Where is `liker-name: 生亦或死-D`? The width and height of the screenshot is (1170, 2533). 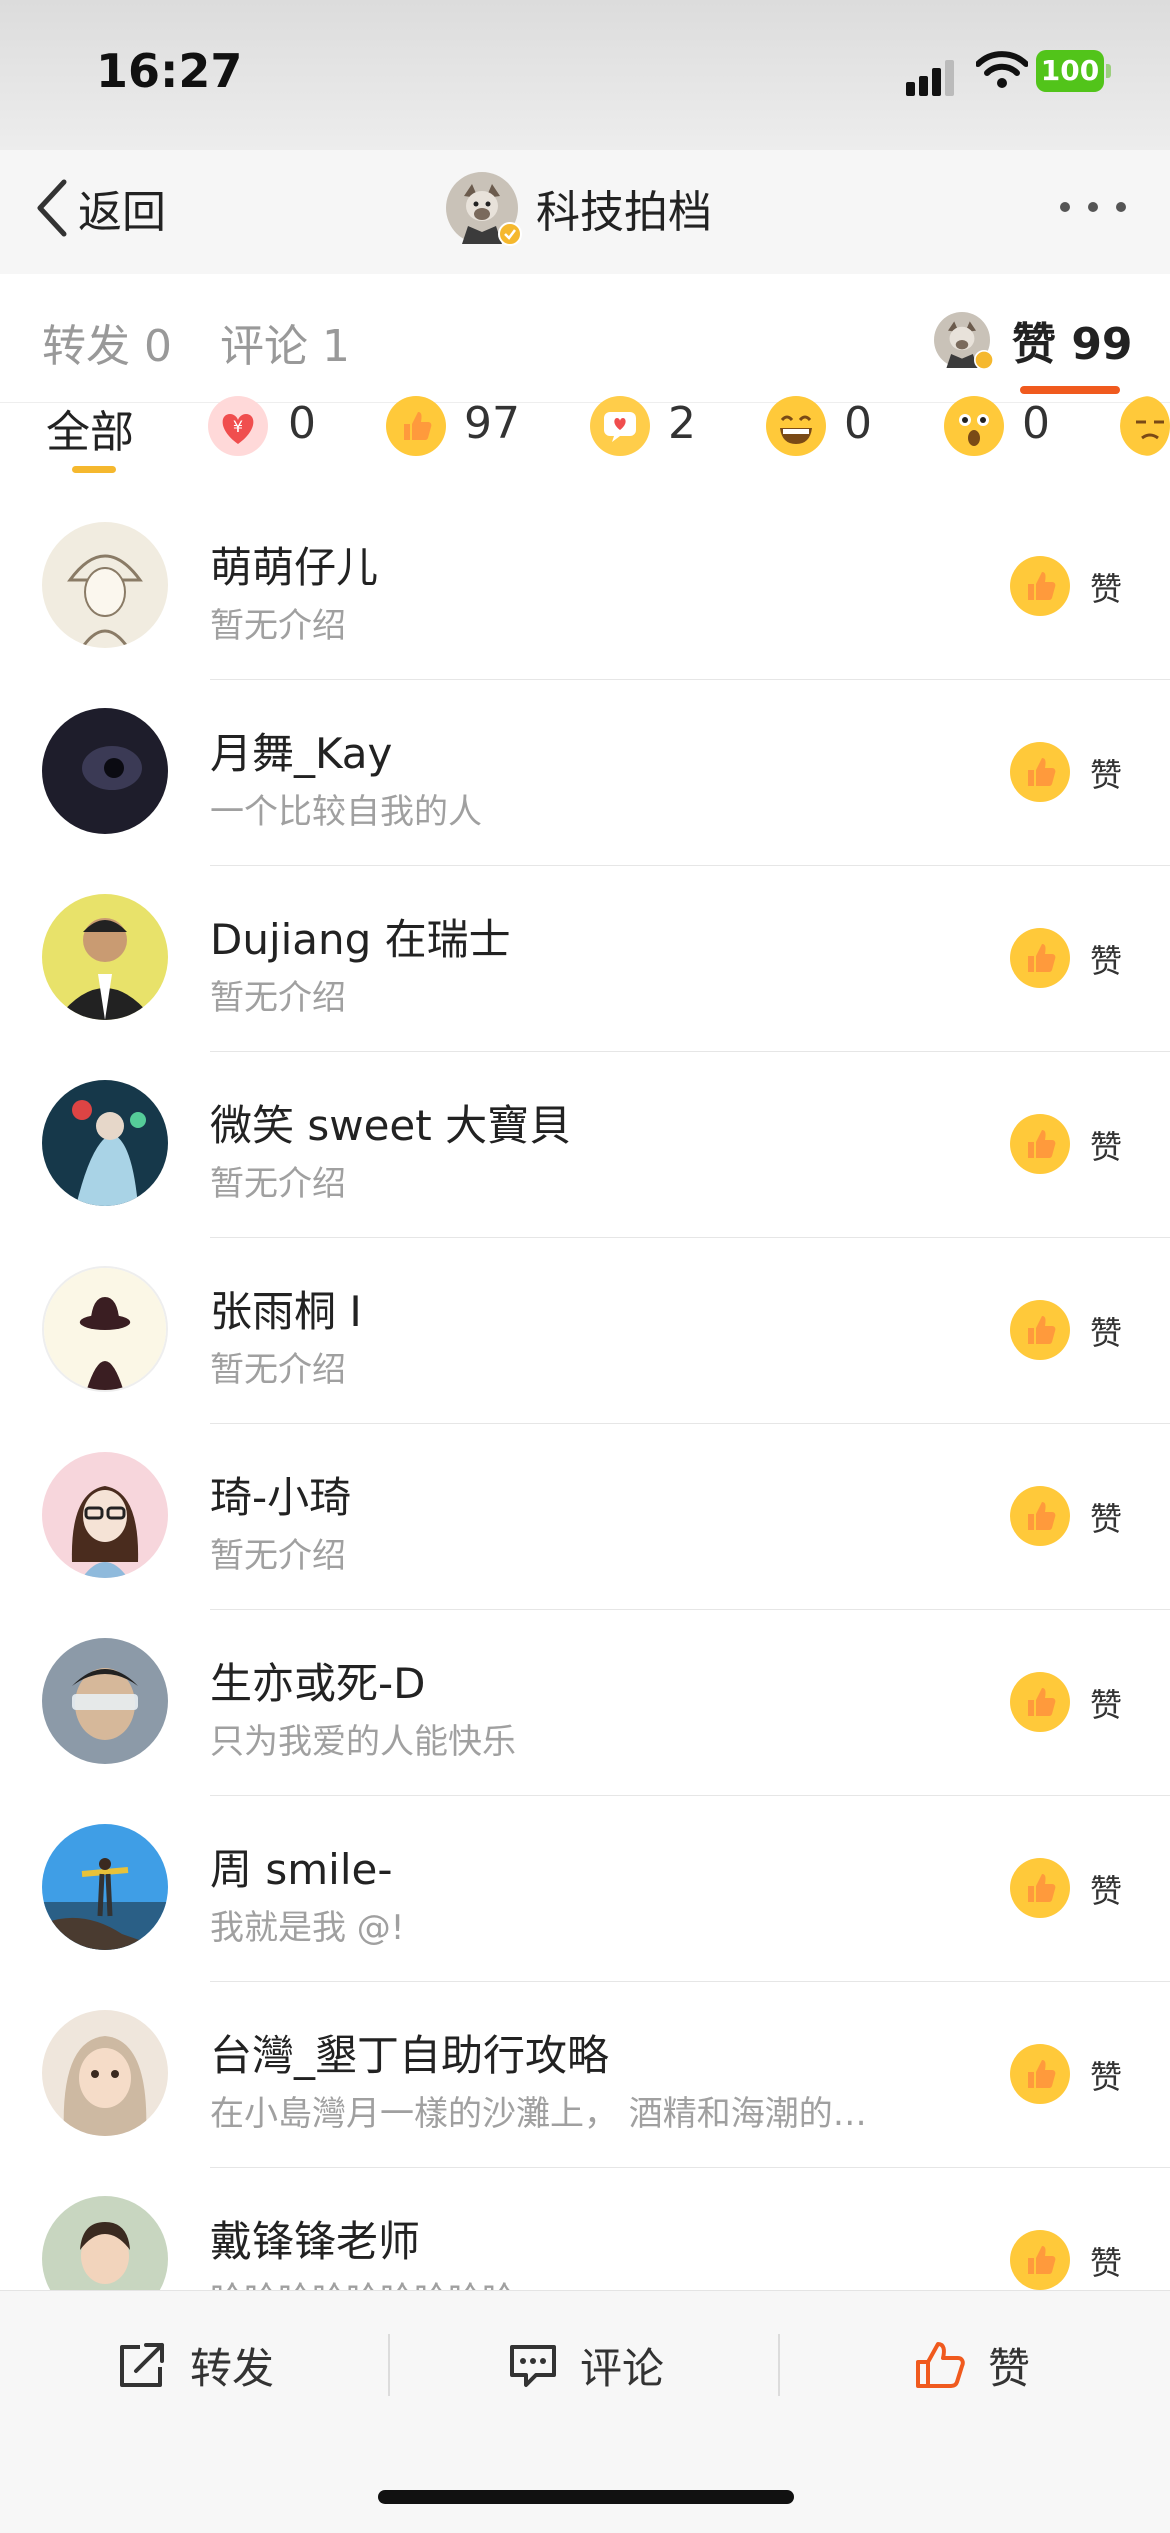
liker-name: 生亦或死-D is located at coordinates (318, 1683).